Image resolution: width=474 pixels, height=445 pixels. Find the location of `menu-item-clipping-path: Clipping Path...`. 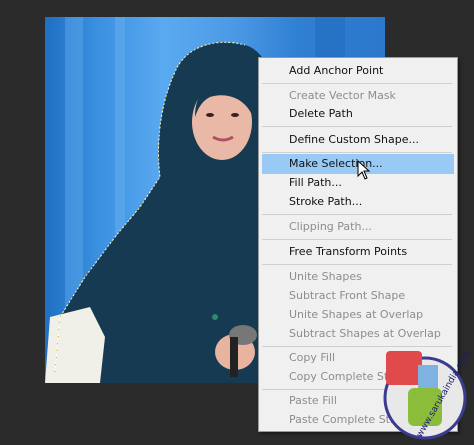

menu-item-clipping-path: Clipping Path... is located at coordinates (358, 227).